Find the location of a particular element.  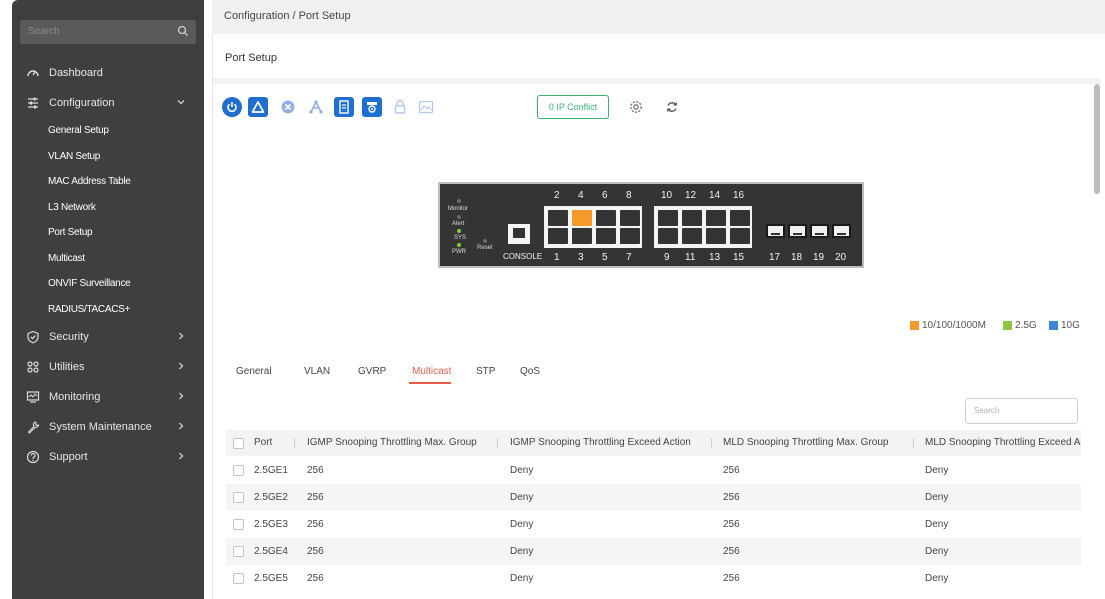

monitor-led-label: Monitor is located at coordinates (458, 209).